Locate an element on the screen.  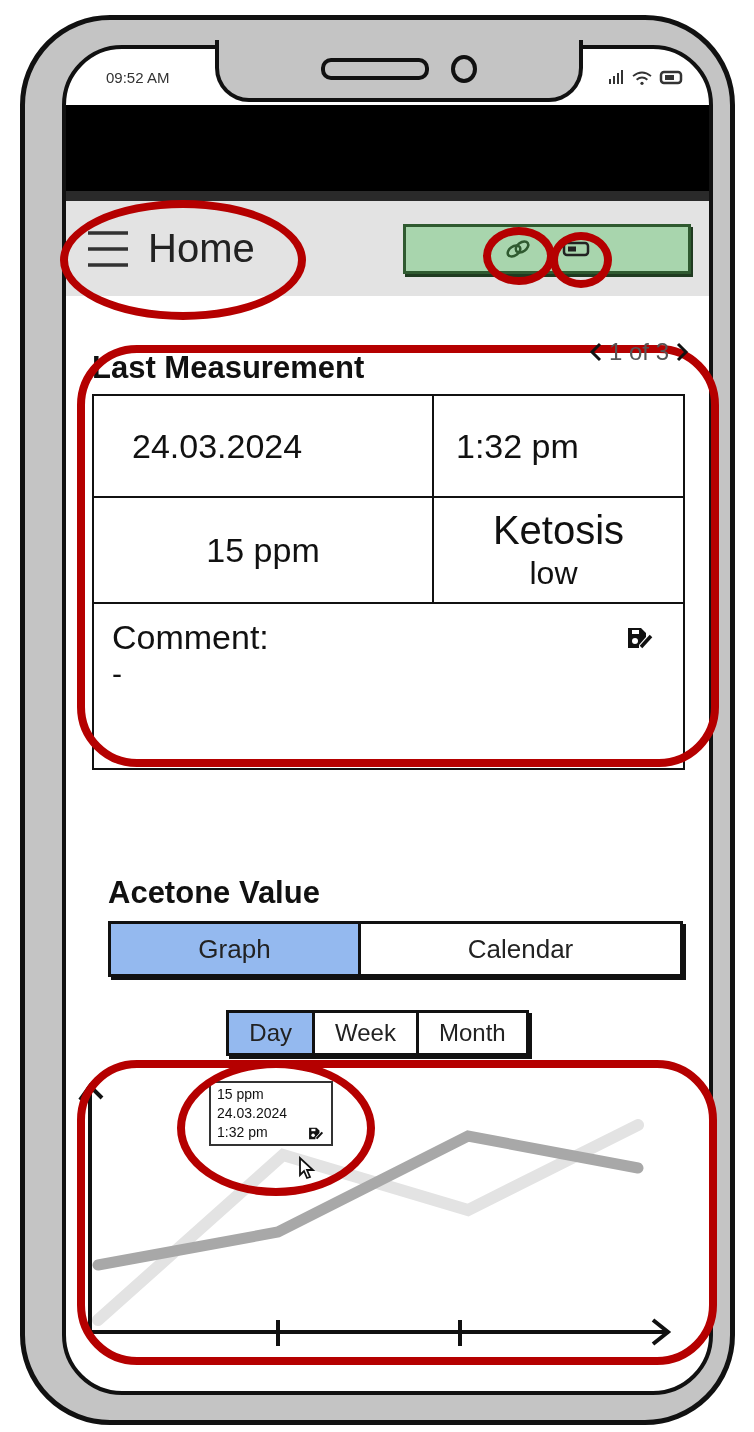
signal-icon is located at coordinates (616, 77).